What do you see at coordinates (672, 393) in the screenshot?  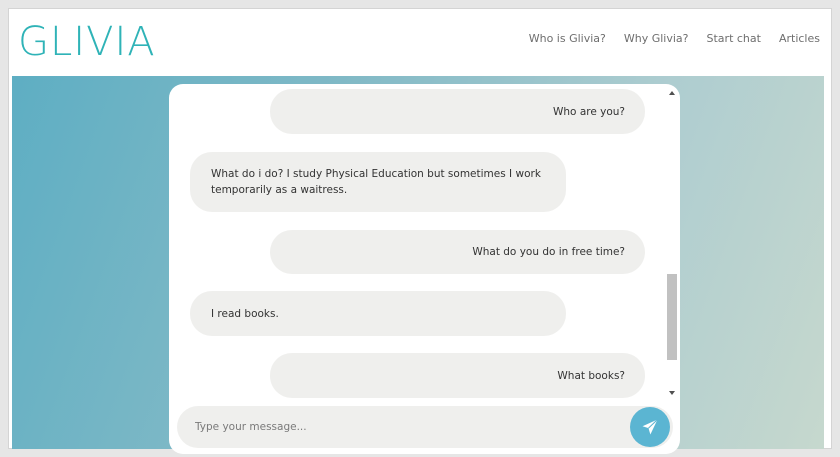 I see `scroll-down-arrow-icon` at bounding box center [672, 393].